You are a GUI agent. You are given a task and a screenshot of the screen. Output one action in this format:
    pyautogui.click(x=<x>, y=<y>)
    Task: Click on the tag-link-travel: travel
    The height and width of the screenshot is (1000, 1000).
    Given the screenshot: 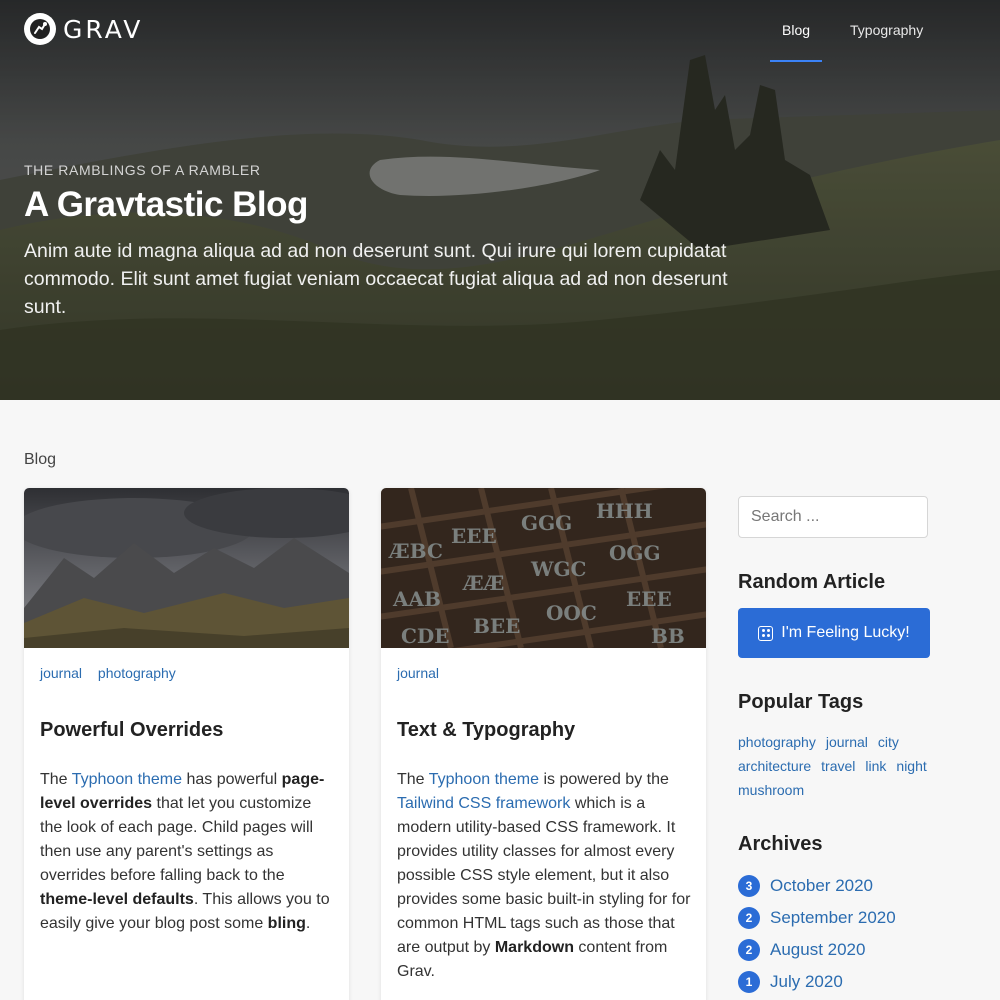 What is the action you would take?
    pyautogui.click(x=838, y=766)
    